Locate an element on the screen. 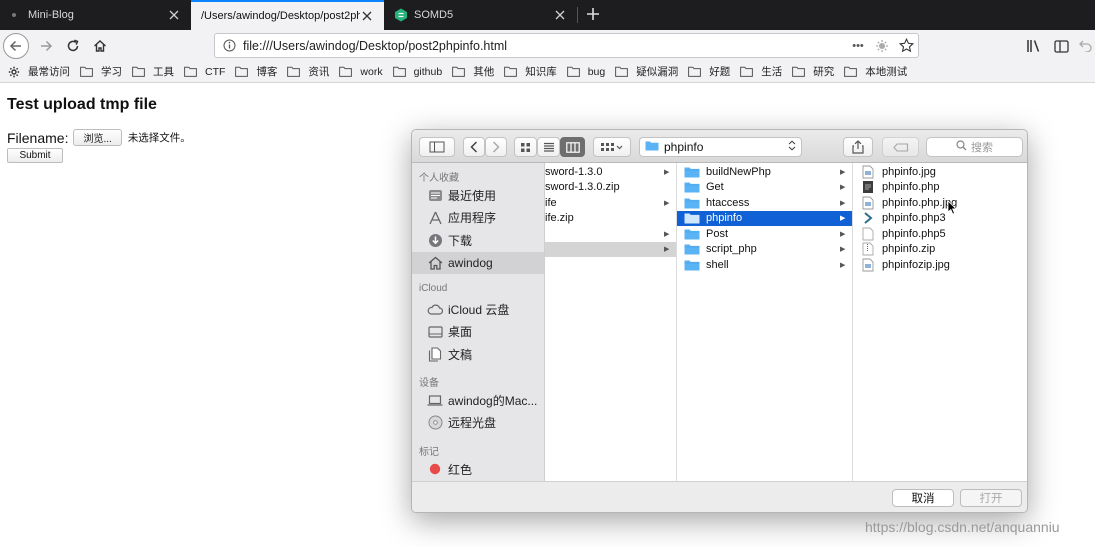 The image size is (1095, 547). file-item: phpinfo.zip is located at coordinates (940, 249).